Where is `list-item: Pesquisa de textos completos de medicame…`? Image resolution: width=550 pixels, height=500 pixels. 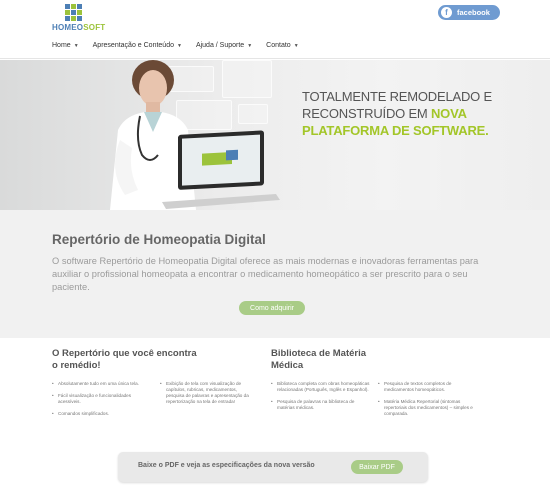
list-item: Pesquisa de textos completos de medicame… is located at coordinates (428, 387).